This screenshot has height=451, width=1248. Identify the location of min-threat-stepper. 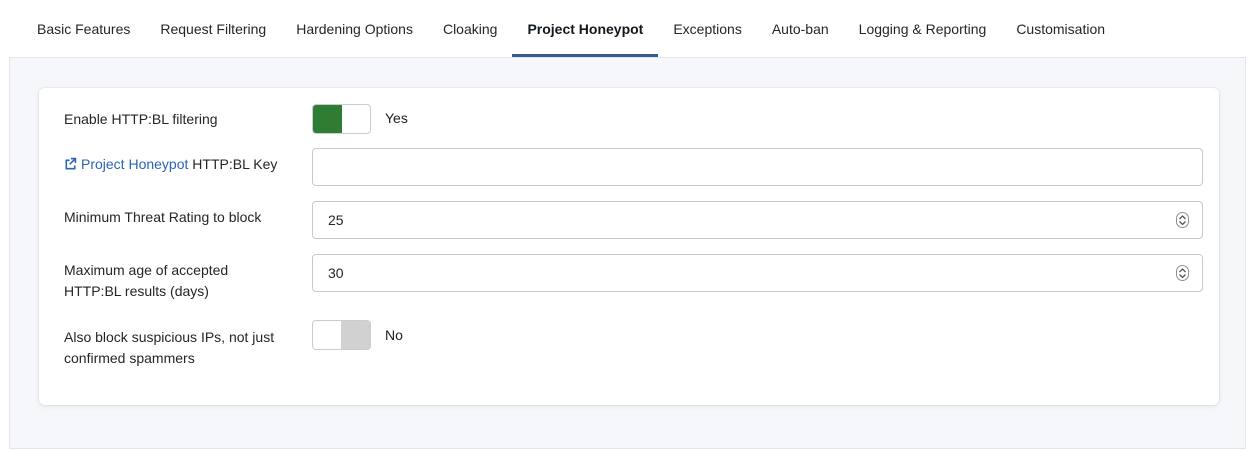
(1182, 220).